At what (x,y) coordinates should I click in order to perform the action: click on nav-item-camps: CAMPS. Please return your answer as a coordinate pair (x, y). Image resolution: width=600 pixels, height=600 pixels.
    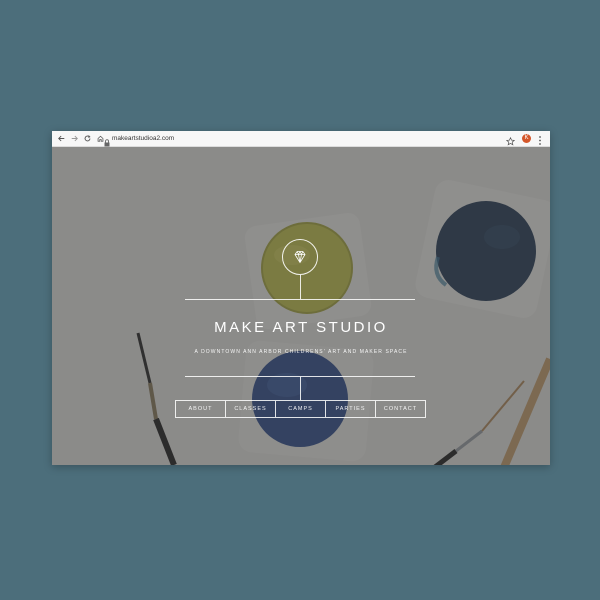
    Looking at the image, I should click on (301, 409).